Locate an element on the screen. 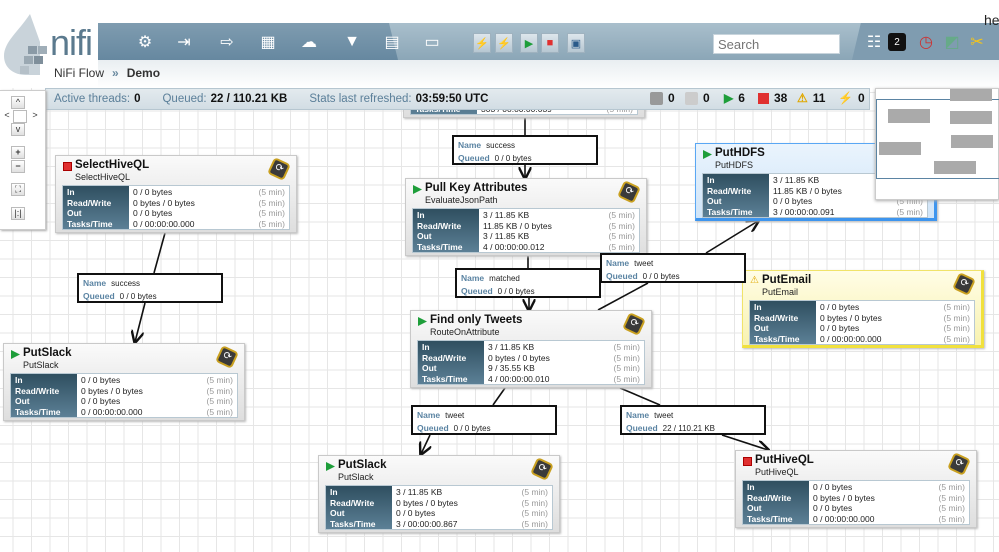  processor-icon: ⚙ is located at coordinates (145, 42).